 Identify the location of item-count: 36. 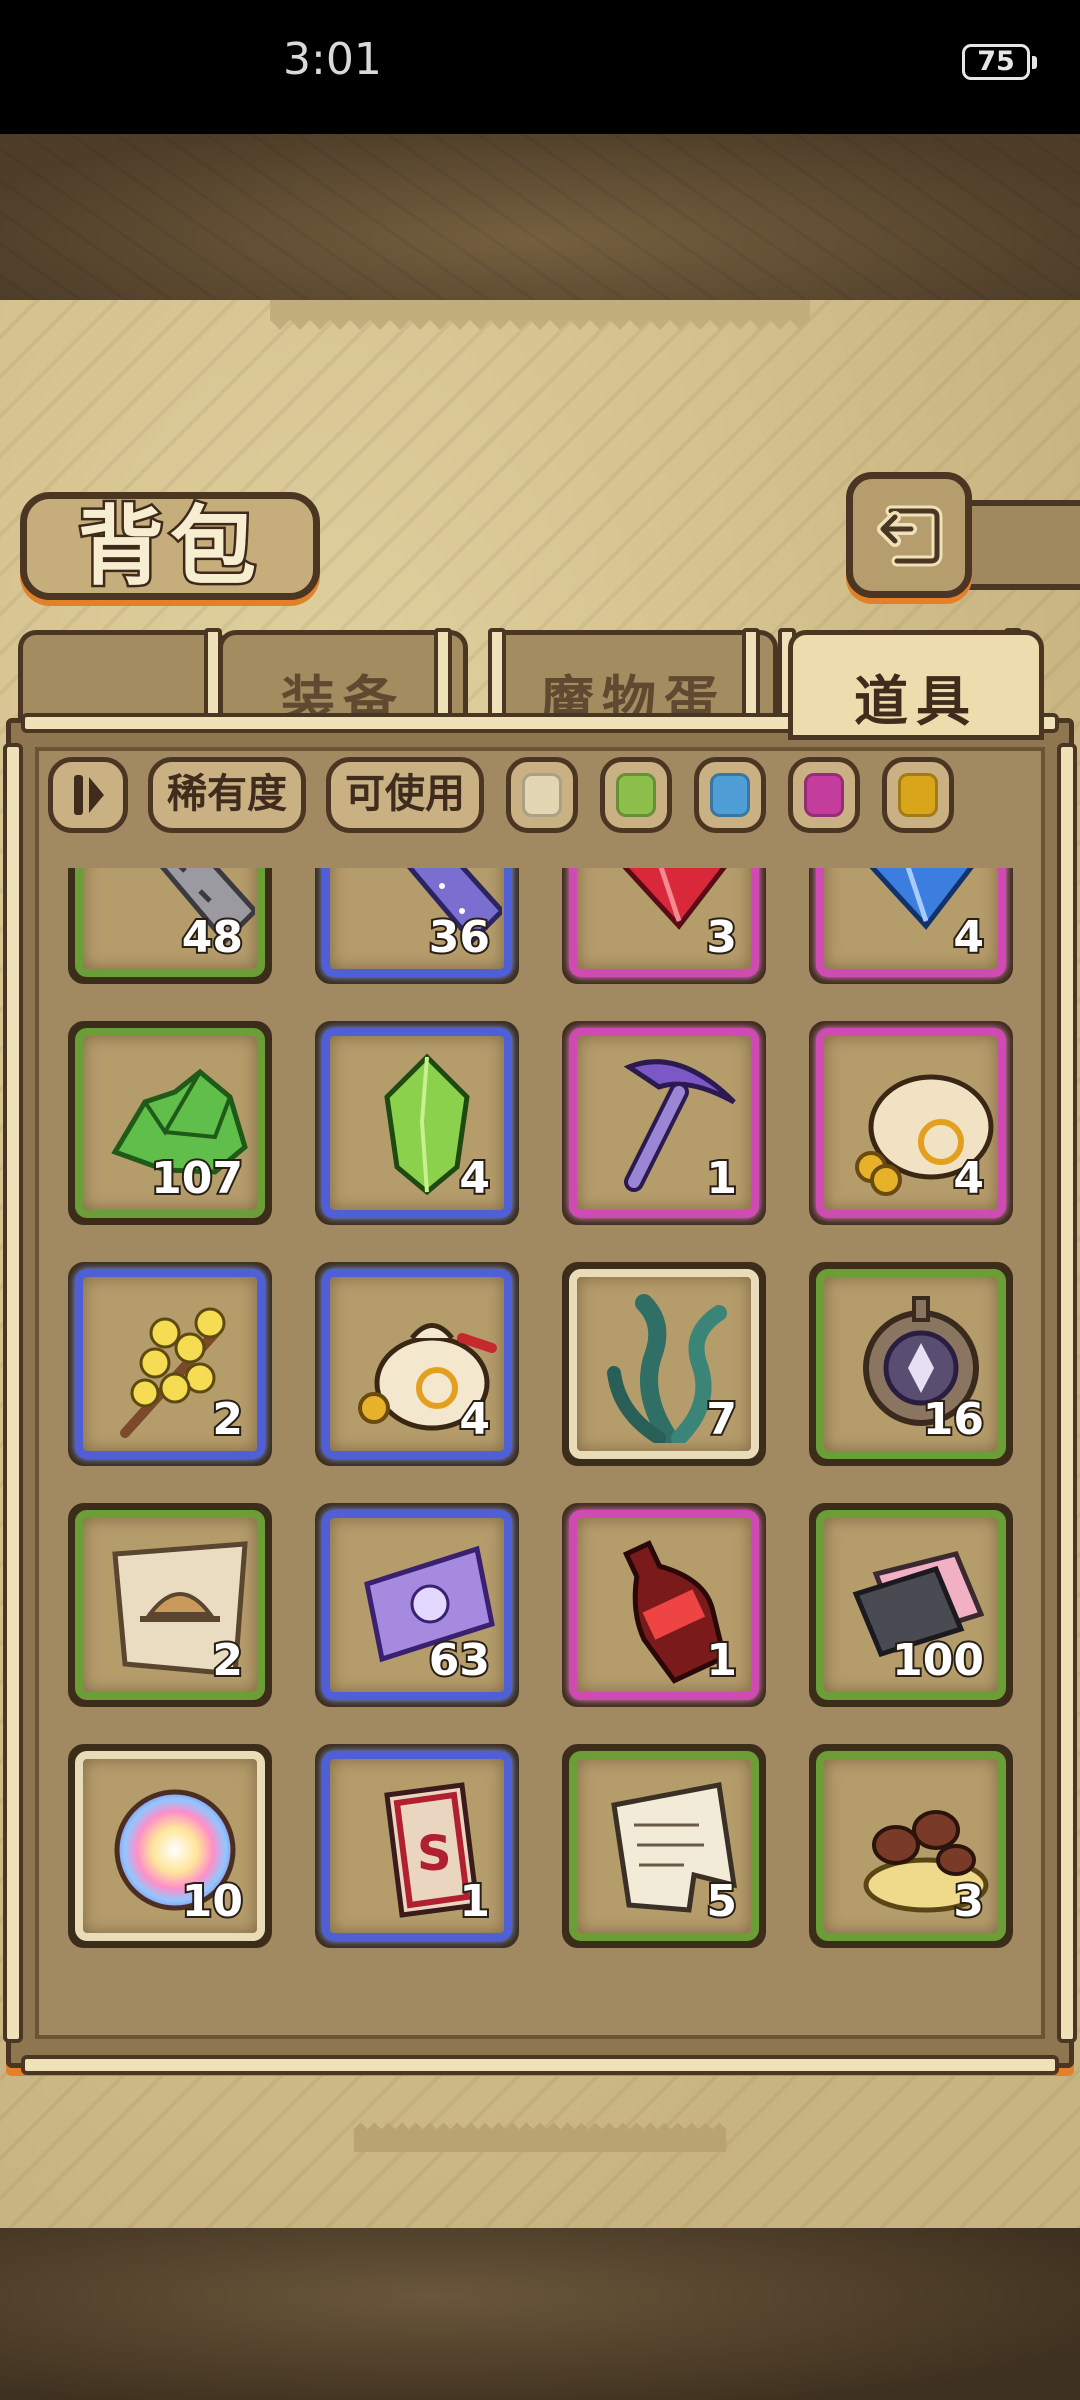
(459, 937).